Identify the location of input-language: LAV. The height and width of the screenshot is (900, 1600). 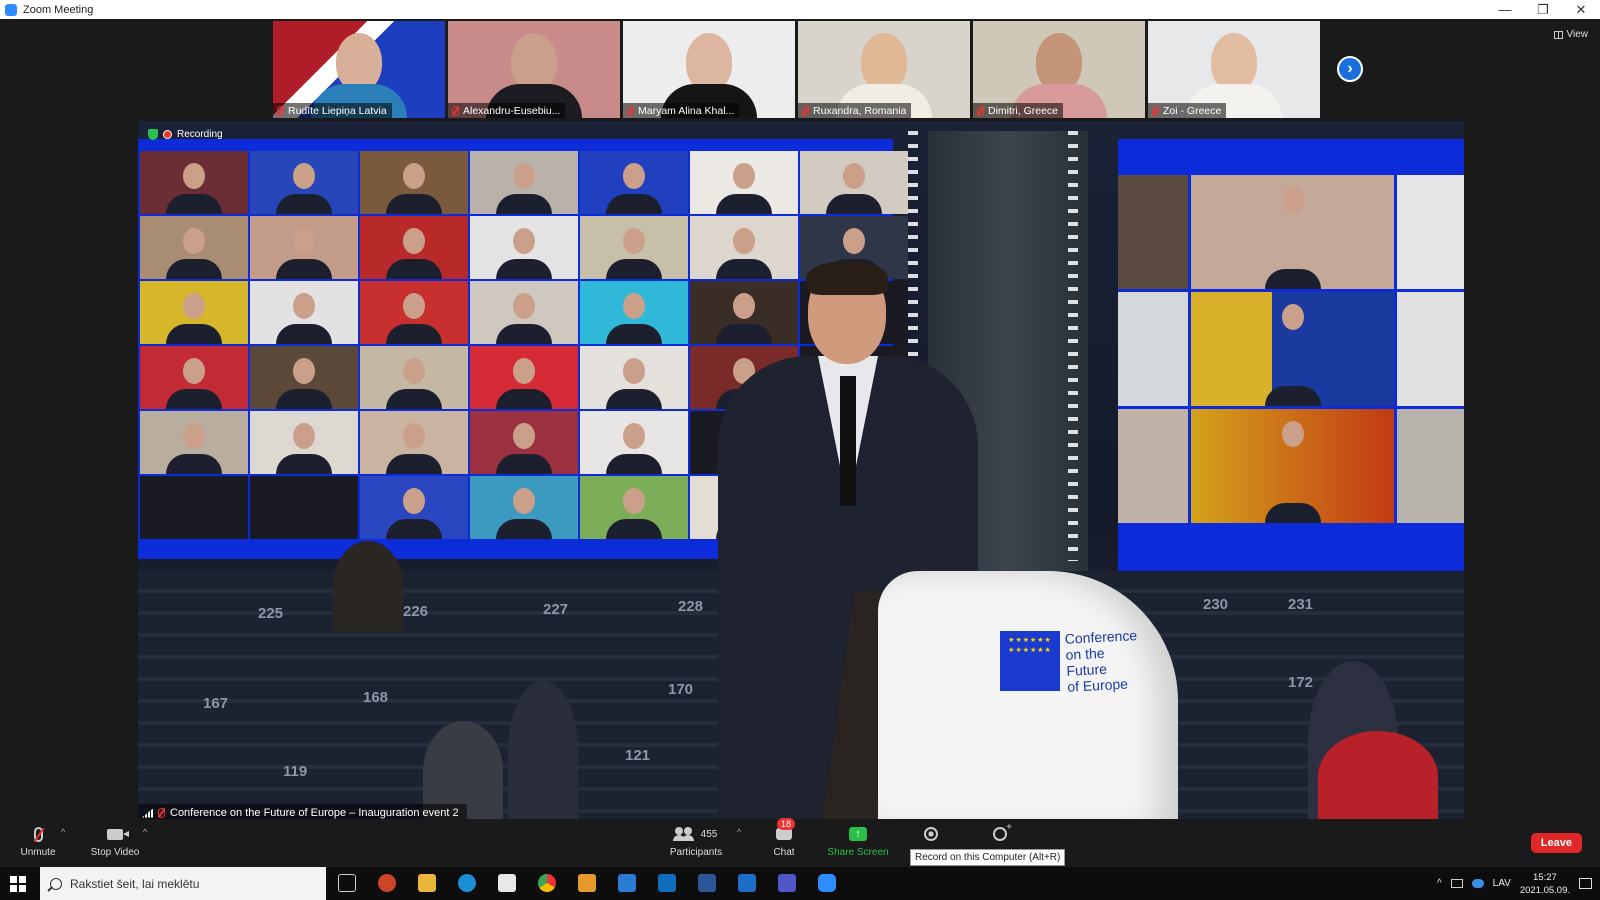
(1502, 883).